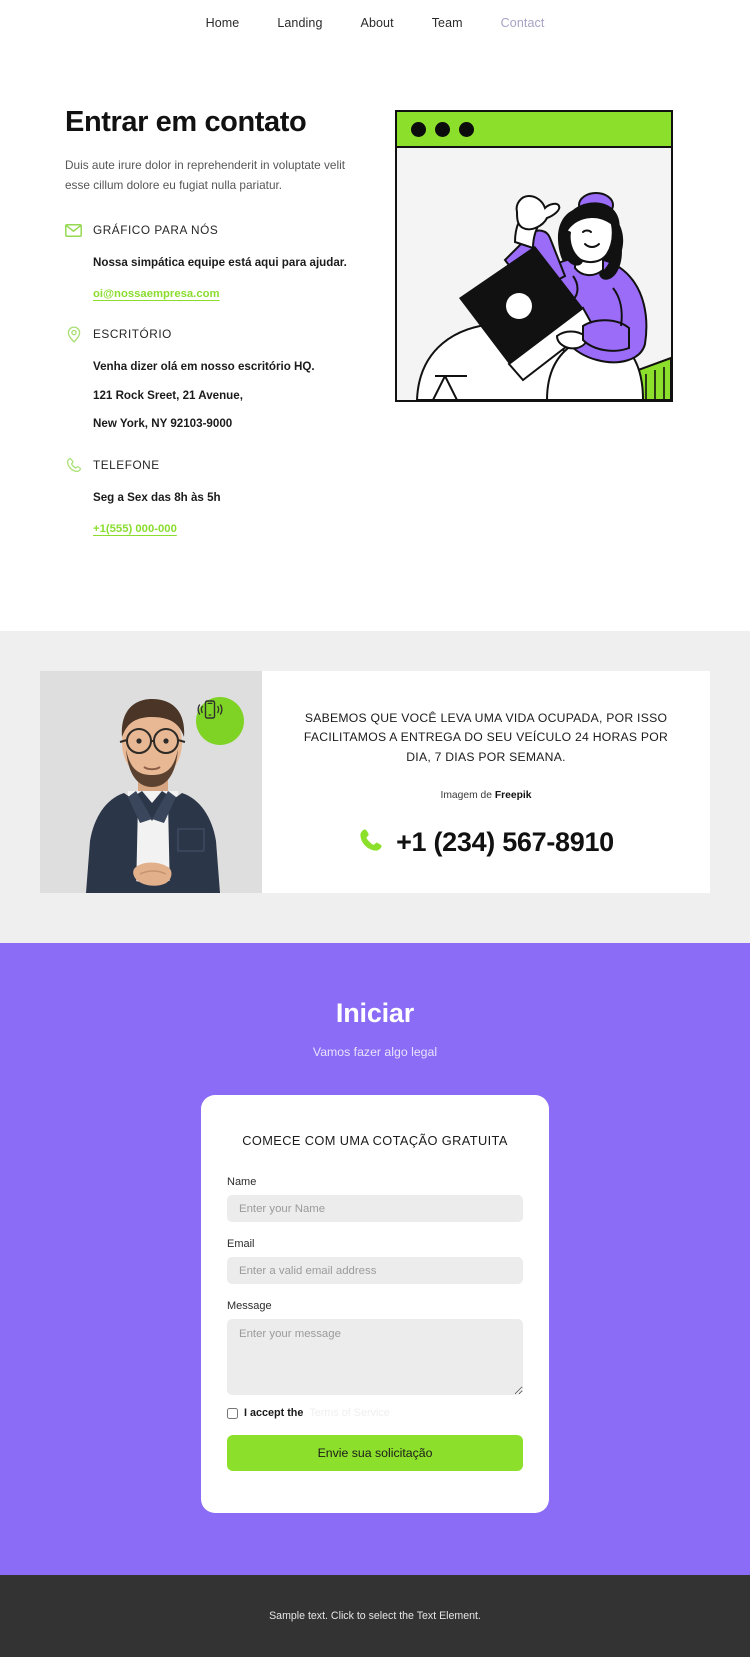 This screenshot has width=750, height=1657. I want to click on accept-terms-row: I accept the Terms of Service, so click(375, 1413).